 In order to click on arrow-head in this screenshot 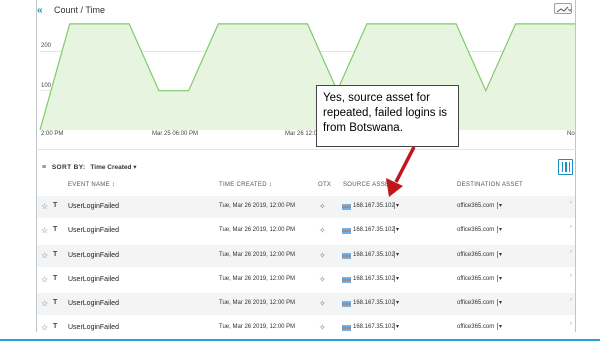, I will do `click(394, 187)`.